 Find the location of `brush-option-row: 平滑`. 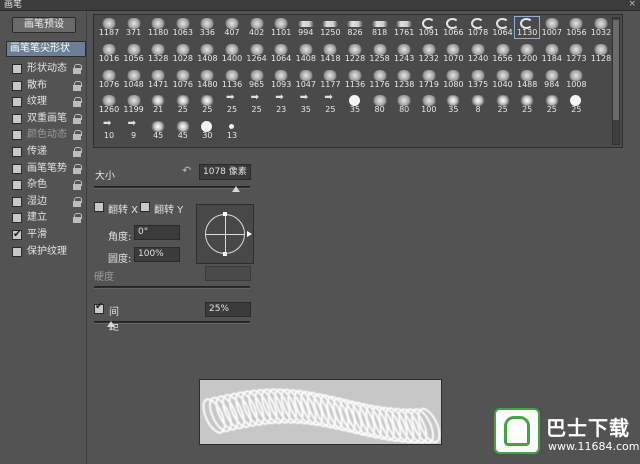

brush-option-row: 平滑 is located at coordinates (46, 235).